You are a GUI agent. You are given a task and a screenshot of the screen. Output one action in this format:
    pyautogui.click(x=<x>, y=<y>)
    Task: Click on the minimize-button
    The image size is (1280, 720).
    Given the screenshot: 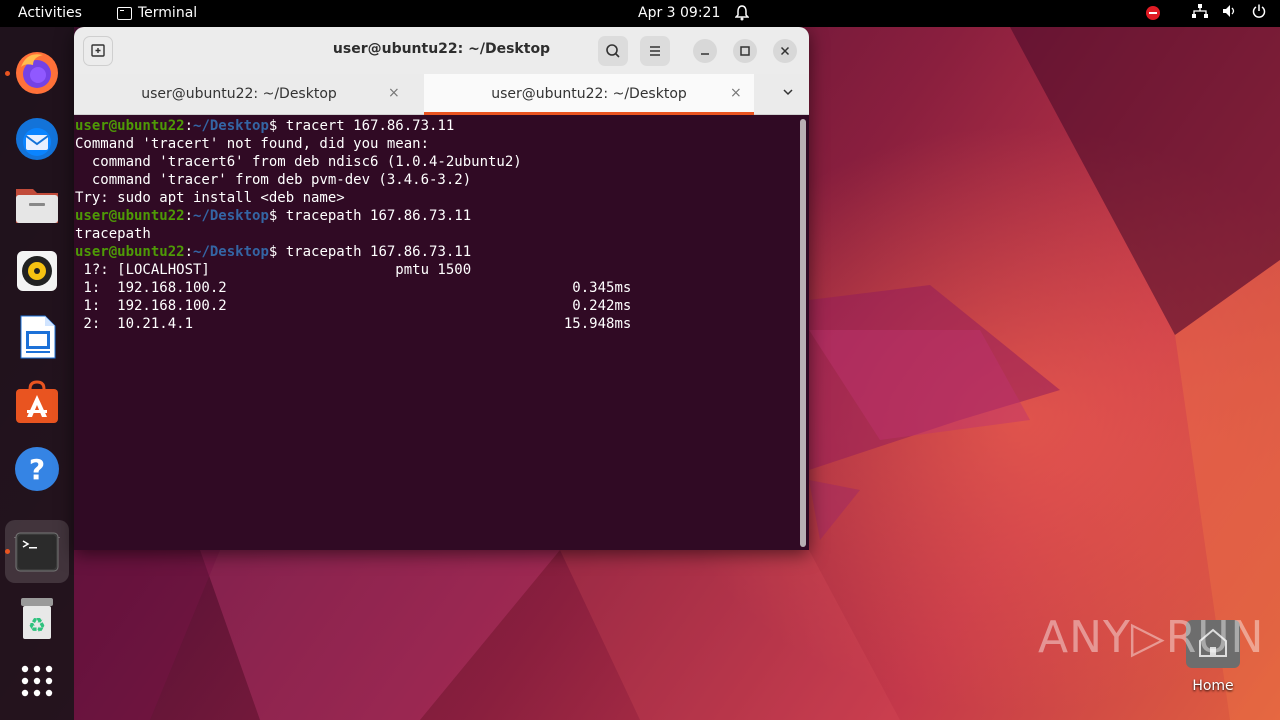 What is the action you would take?
    pyautogui.click(x=705, y=51)
    